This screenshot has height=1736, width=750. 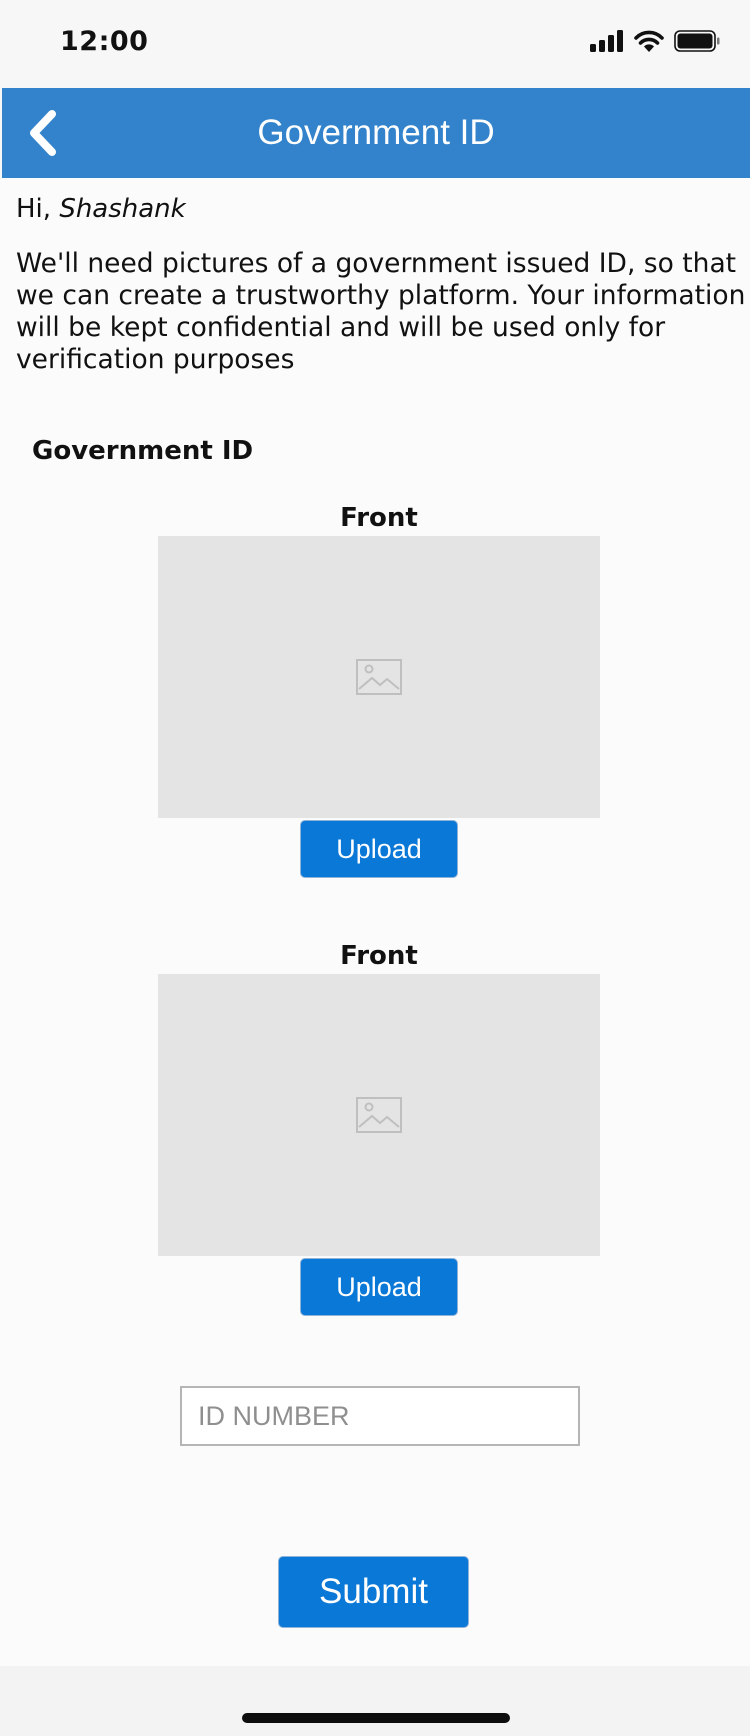 I want to click on user-name: Shashank, so click(x=122, y=209).